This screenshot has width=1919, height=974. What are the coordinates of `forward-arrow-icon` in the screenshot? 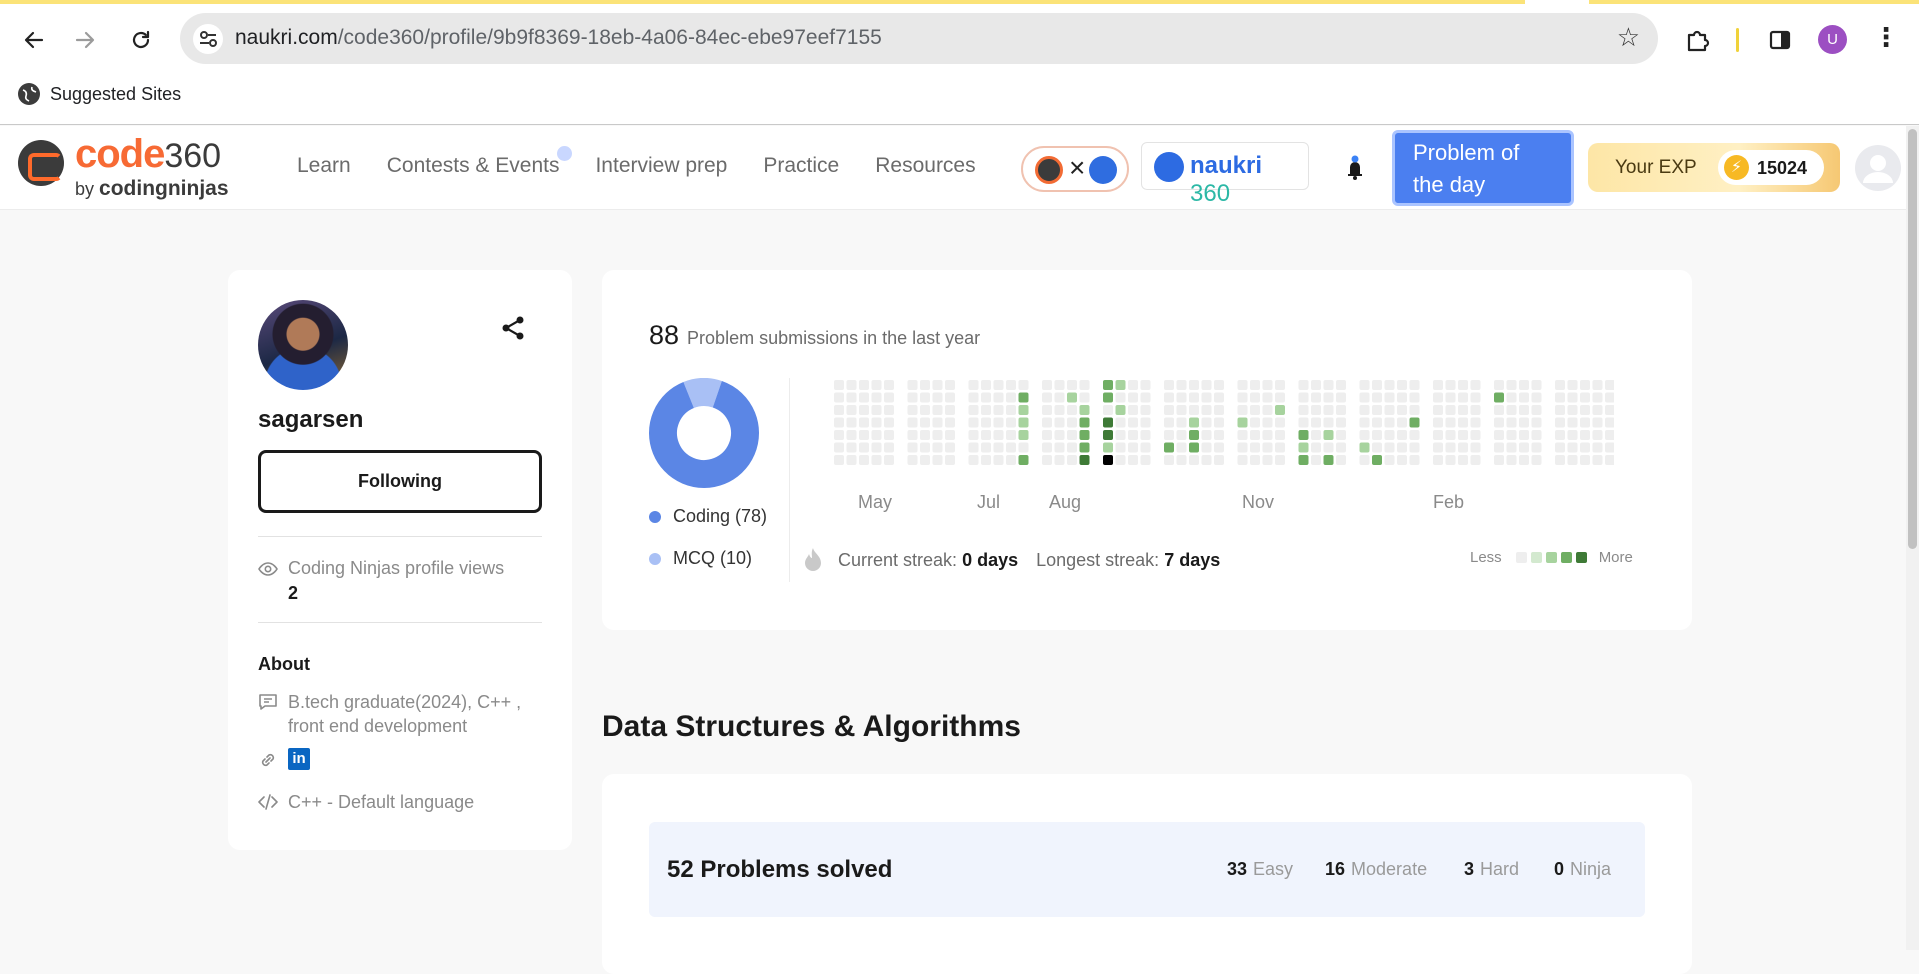 It's located at (85, 40).